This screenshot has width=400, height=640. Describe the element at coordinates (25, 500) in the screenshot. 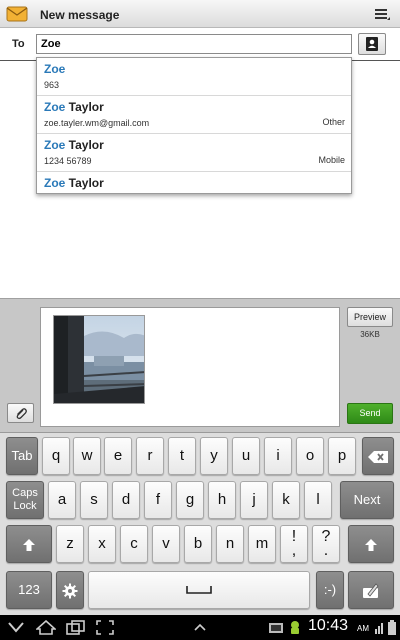

I see `key-caps-lock: Caps Lock` at that location.